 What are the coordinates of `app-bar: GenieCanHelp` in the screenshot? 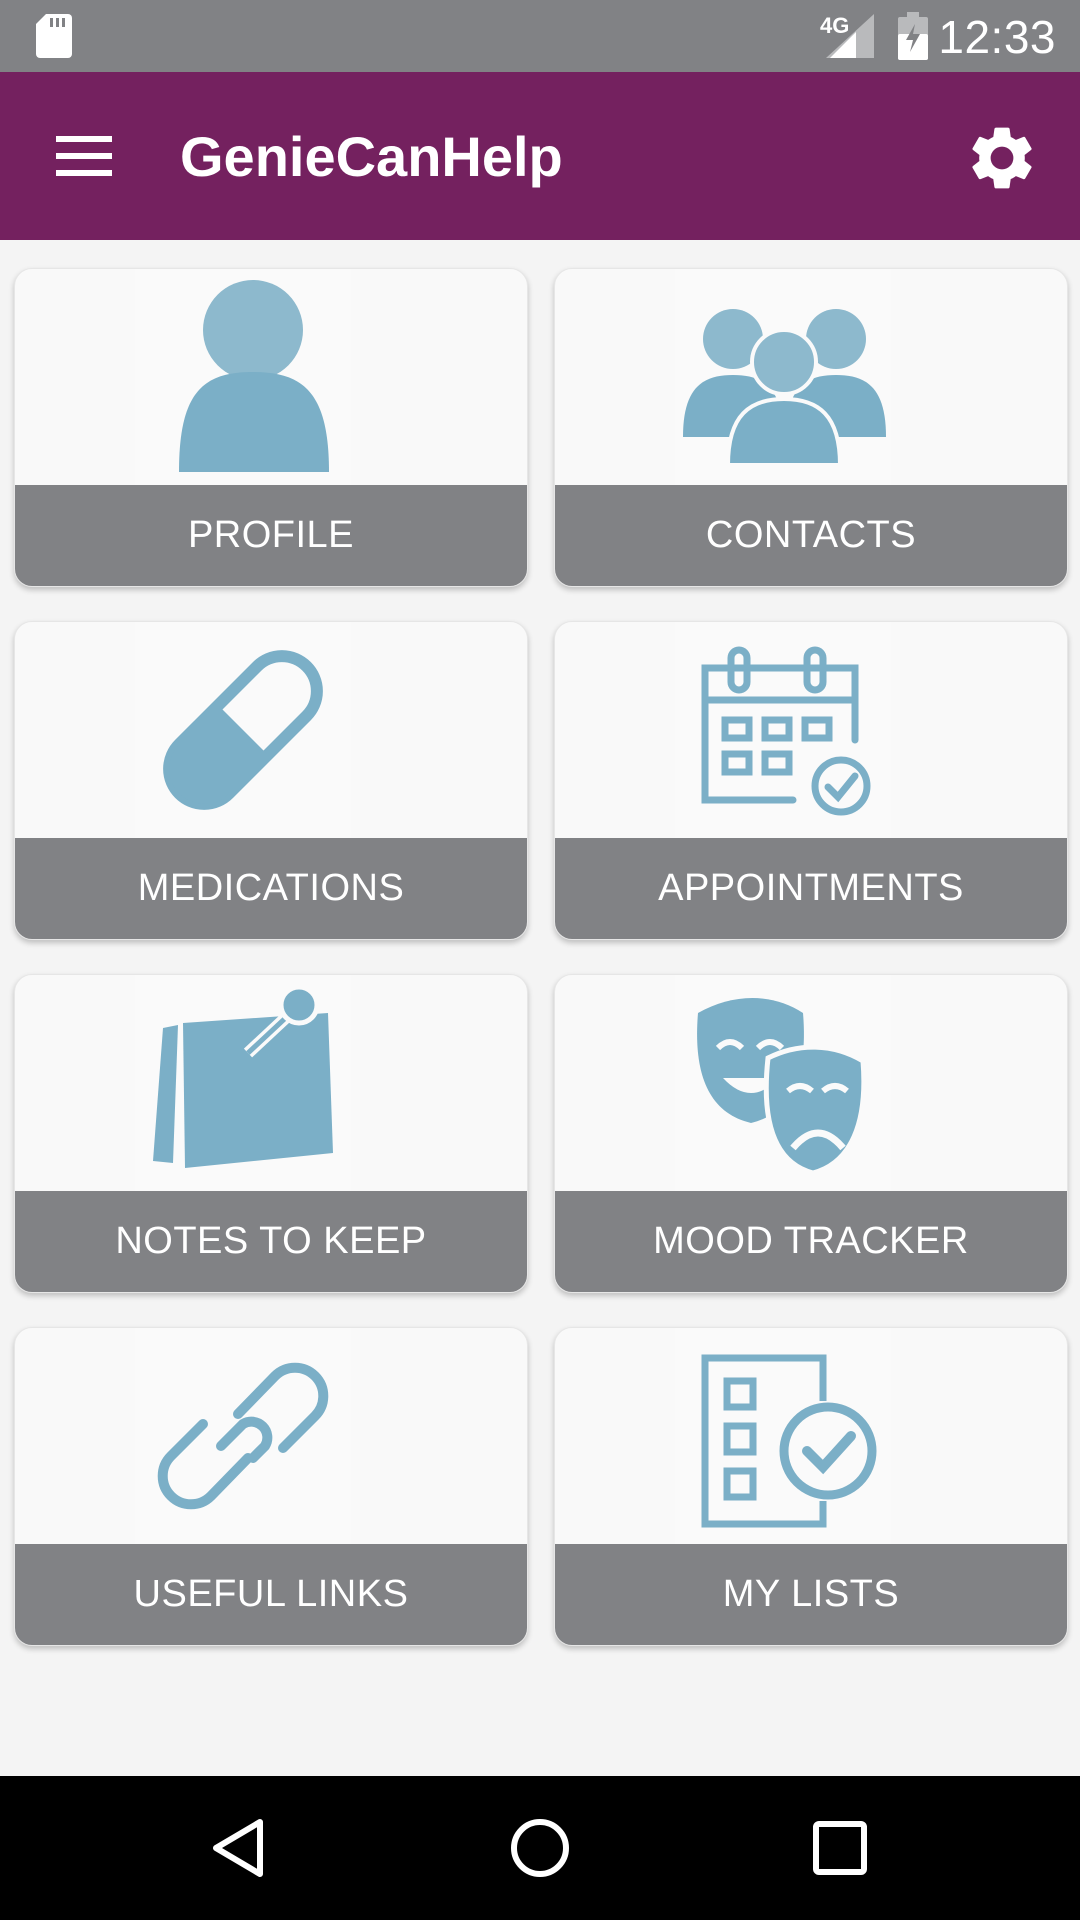 It's located at (540, 156).